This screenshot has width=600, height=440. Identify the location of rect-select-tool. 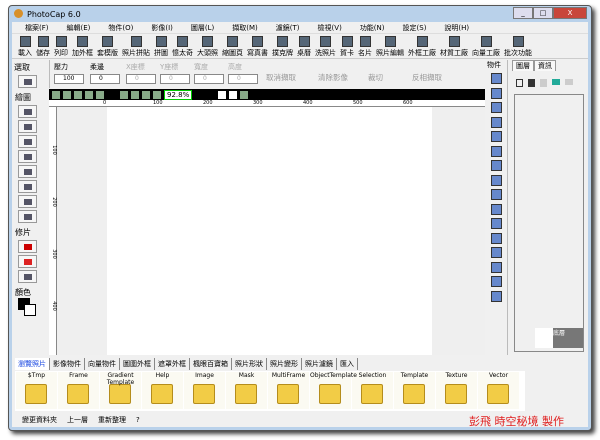
(27, 81).